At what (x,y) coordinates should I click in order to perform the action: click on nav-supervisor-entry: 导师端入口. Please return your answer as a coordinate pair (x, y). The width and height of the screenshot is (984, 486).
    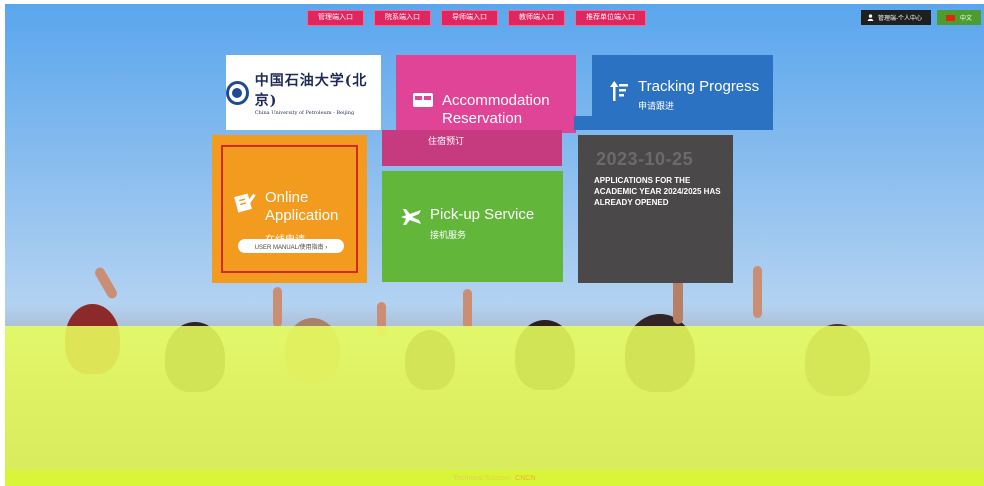
    Looking at the image, I should click on (469, 18).